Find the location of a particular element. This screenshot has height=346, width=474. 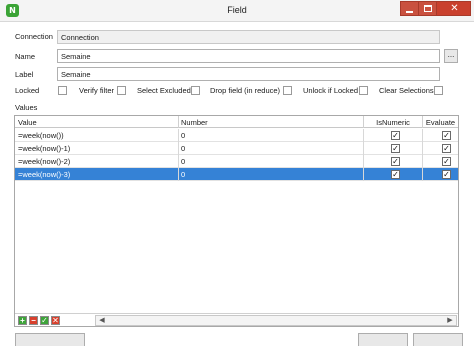

ok-button is located at coordinates (383, 339).